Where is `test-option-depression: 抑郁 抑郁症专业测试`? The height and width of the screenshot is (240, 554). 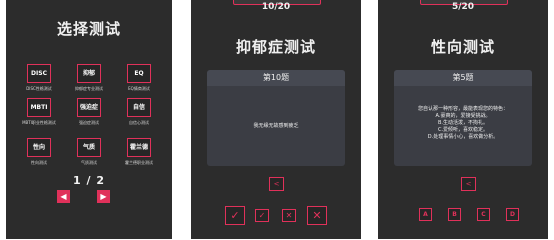 test-option-depression: 抑郁 抑郁症专业测试 is located at coordinates (89, 78).